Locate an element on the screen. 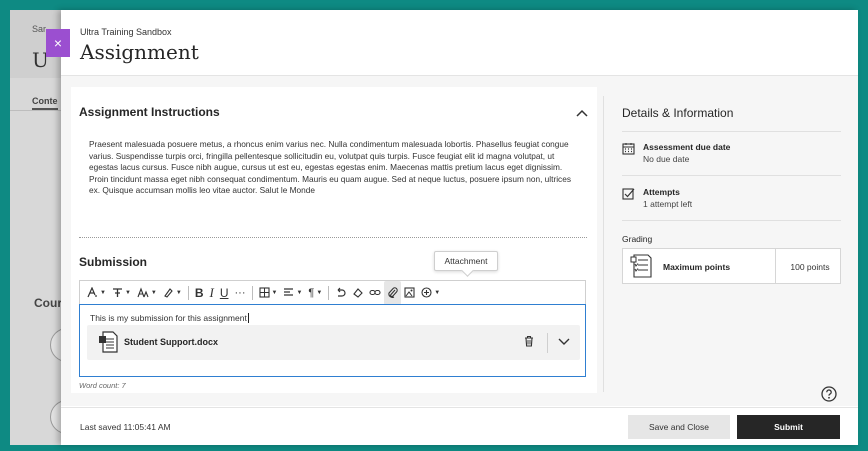  attachment-item: Student Support.docx is located at coordinates (333, 342).